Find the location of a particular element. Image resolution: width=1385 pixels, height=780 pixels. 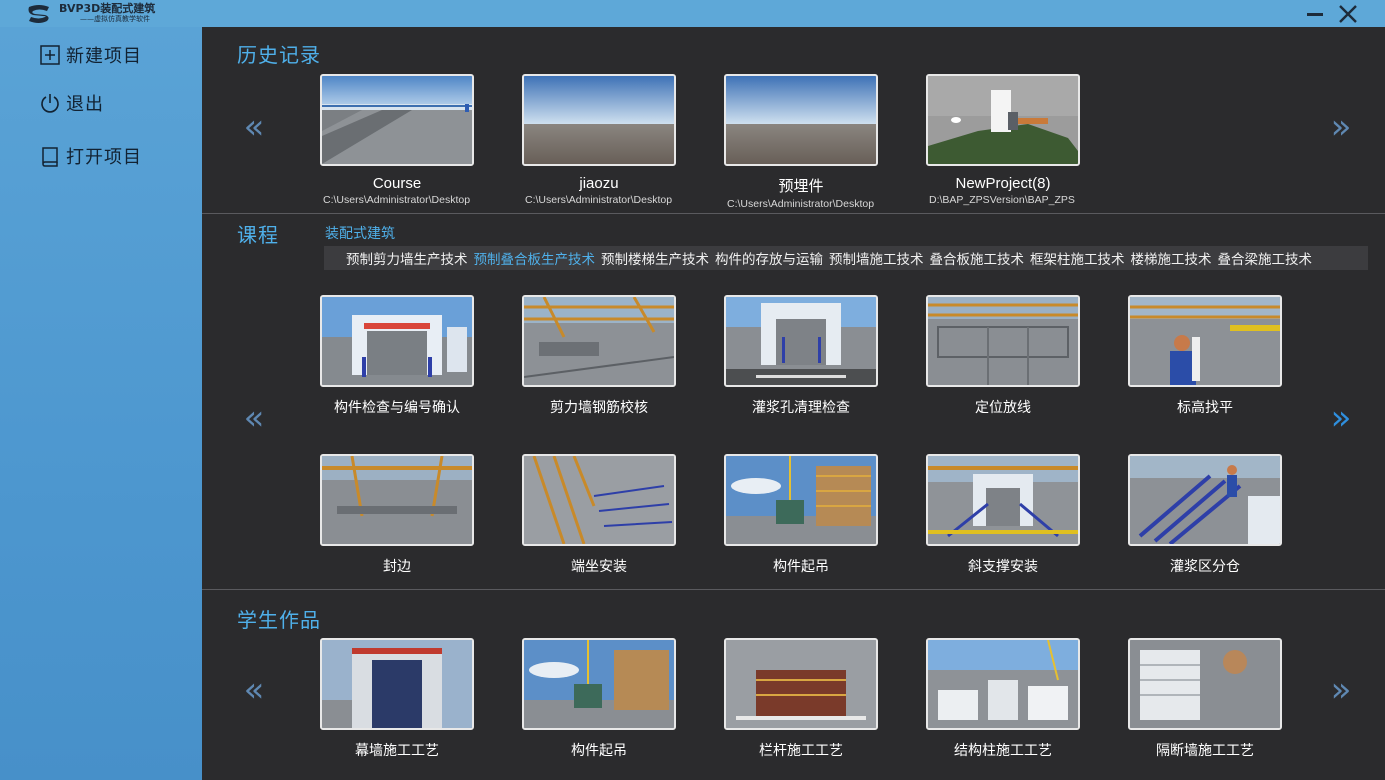

history-card-course: Course C:\Users\Administrator\Desktop is located at coordinates (397, 140).